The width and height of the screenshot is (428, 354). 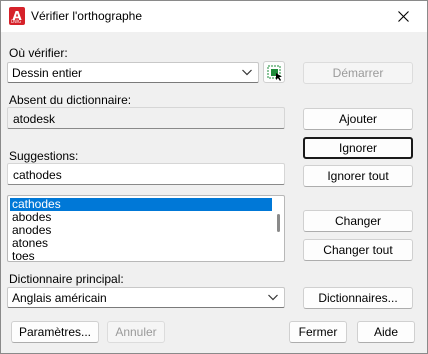 I want to click on help-button: Aide, so click(x=386, y=332).